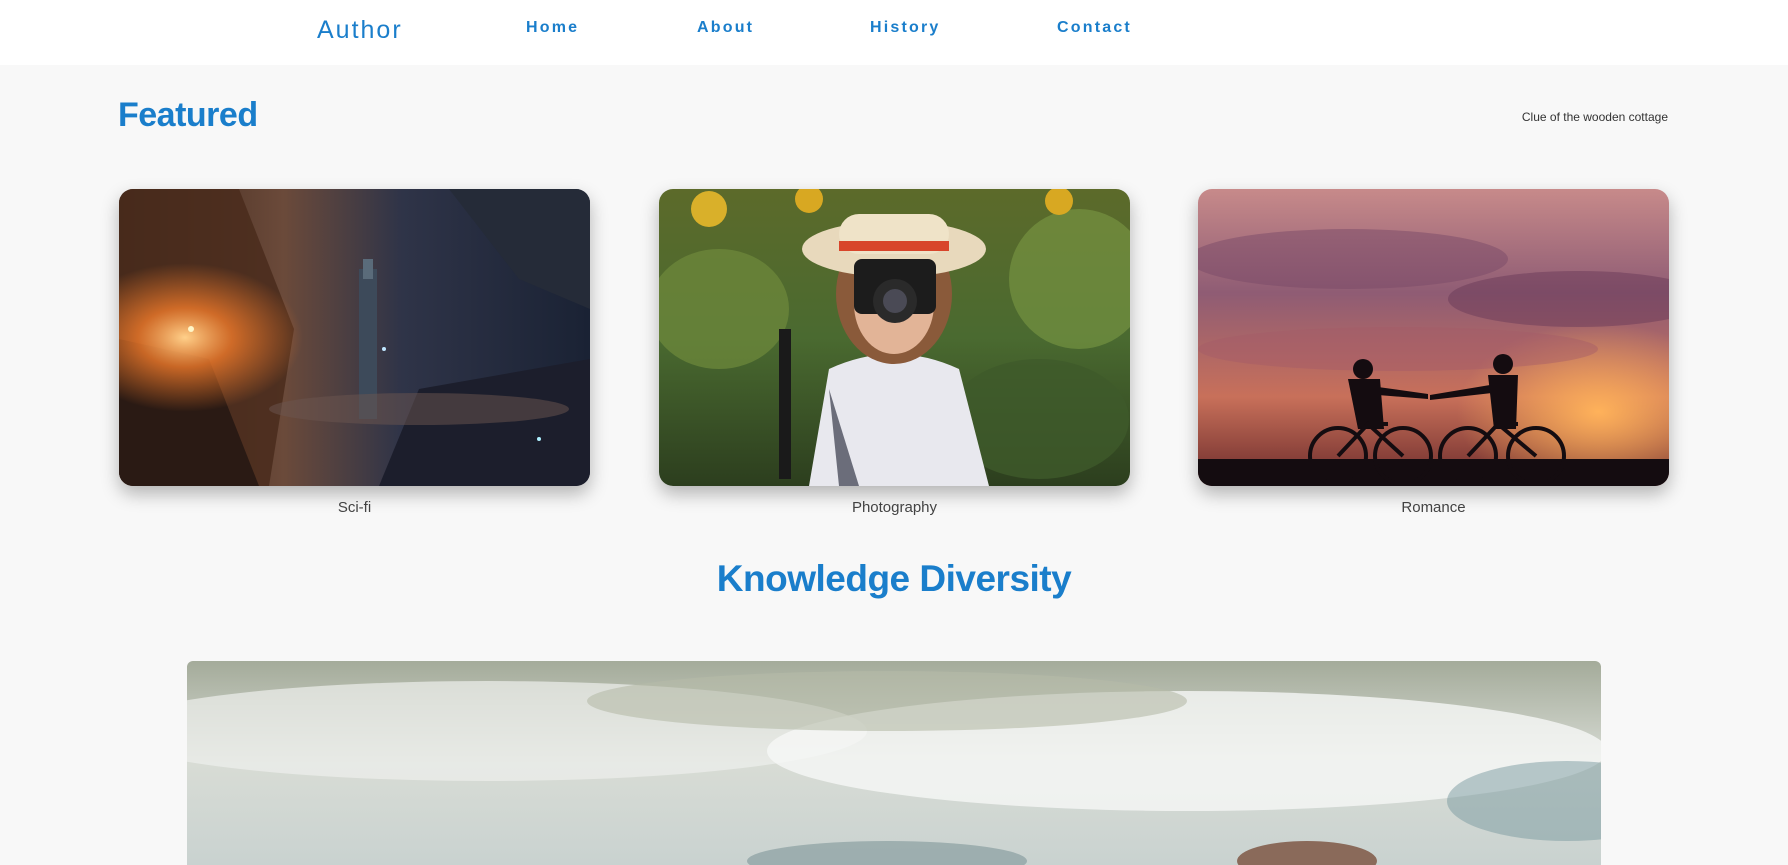 The image size is (1788, 865). What do you see at coordinates (1433, 507) in the screenshot?
I see `card-label-romance: Romance` at bounding box center [1433, 507].